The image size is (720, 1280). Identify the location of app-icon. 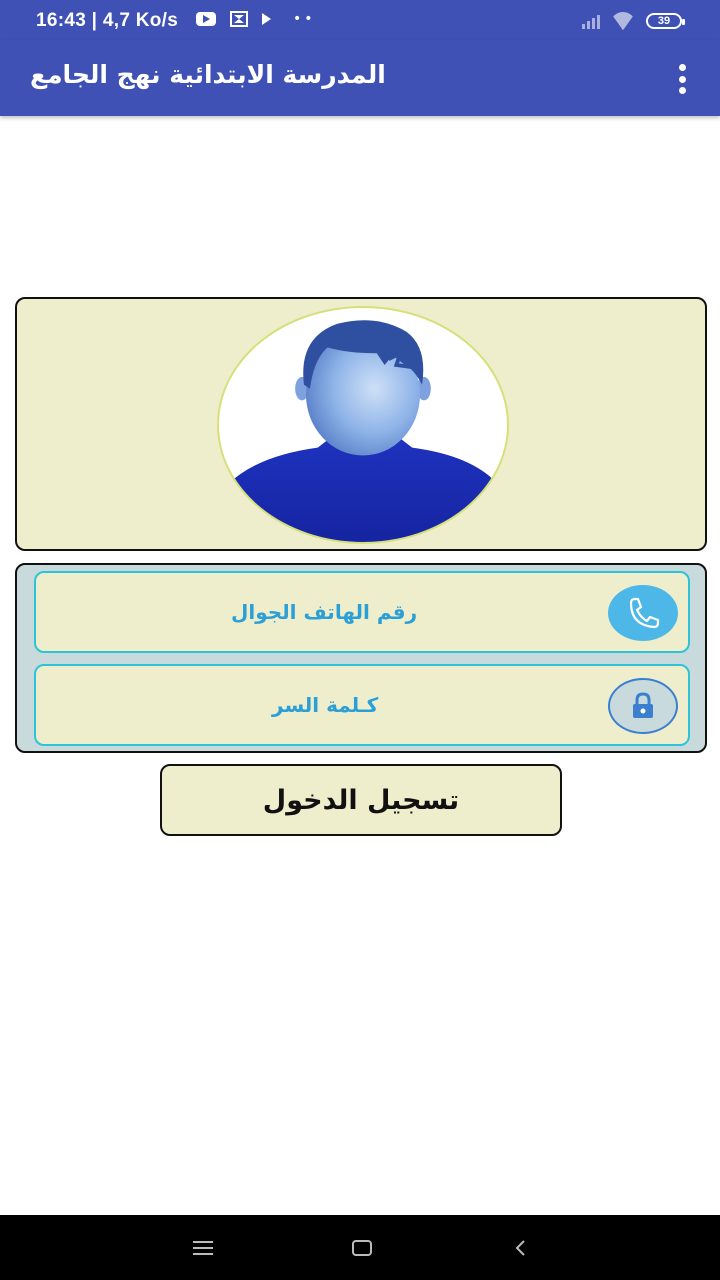
(239, 19).